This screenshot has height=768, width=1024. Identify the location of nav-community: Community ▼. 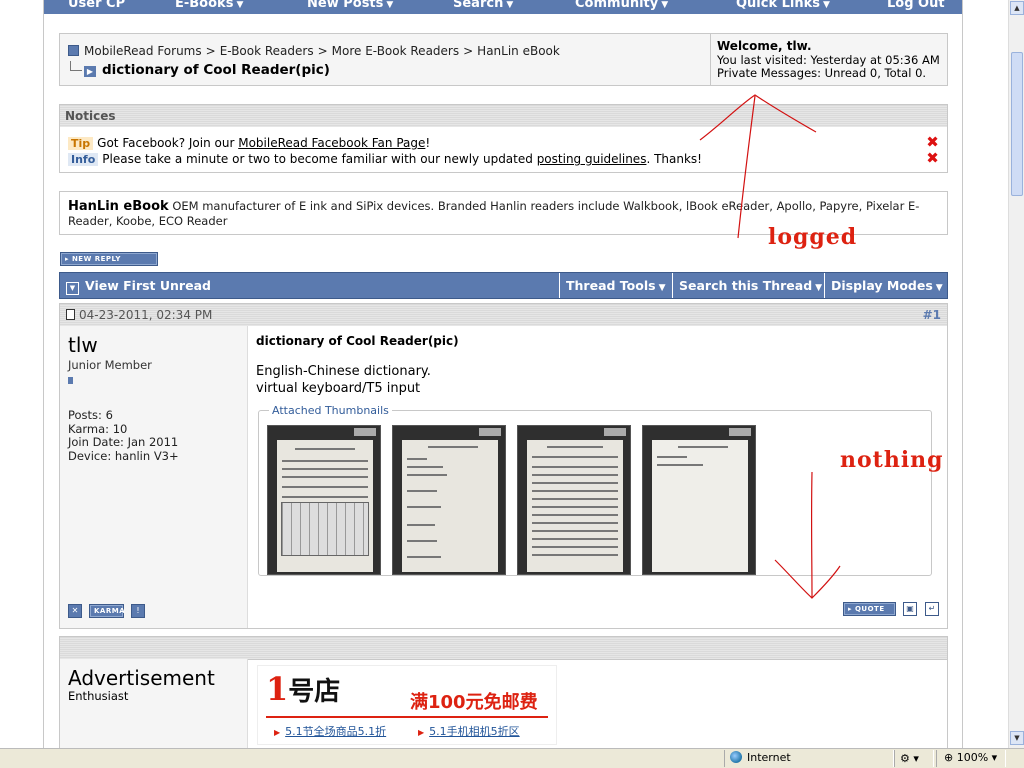
(621, 5).